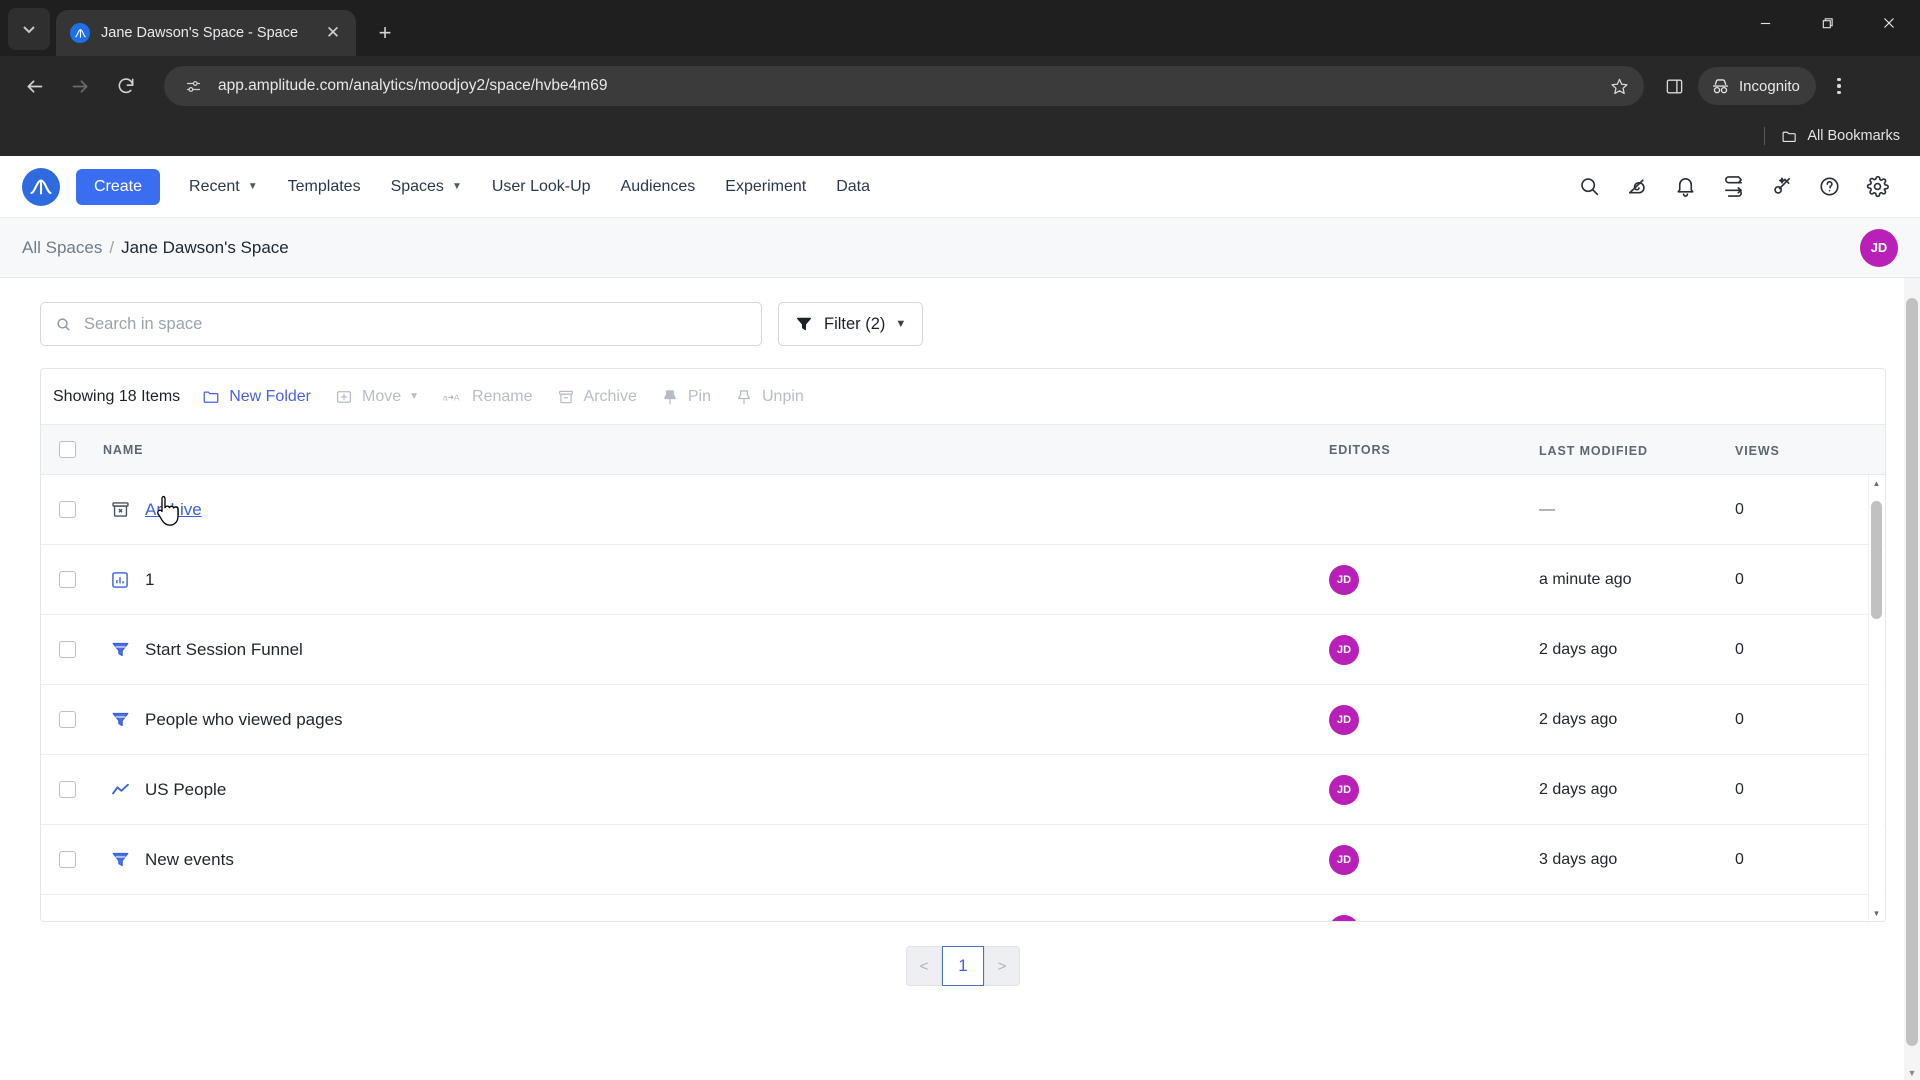  I want to click on pagination-page-1: 1, so click(963, 966).